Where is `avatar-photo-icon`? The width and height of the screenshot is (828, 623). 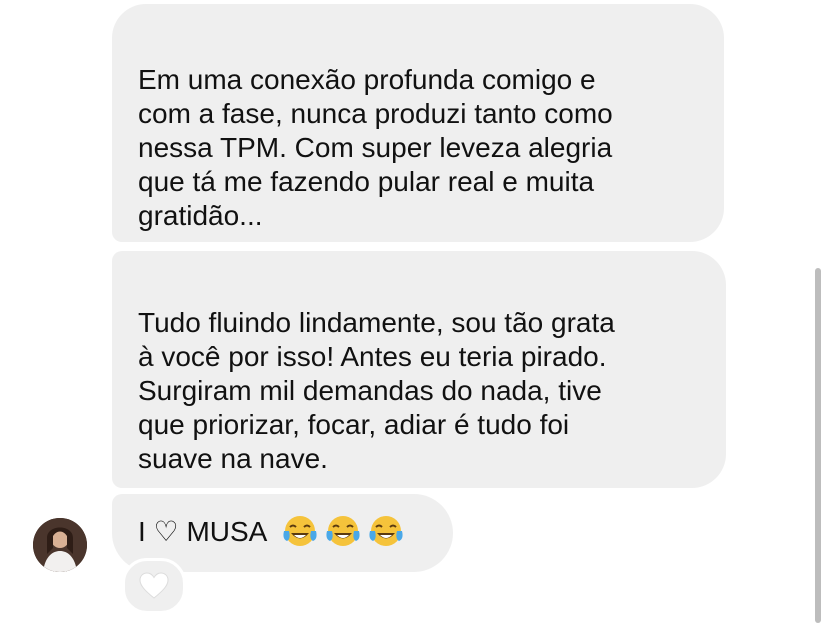
avatar-photo-icon is located at coordinates (60, 545).